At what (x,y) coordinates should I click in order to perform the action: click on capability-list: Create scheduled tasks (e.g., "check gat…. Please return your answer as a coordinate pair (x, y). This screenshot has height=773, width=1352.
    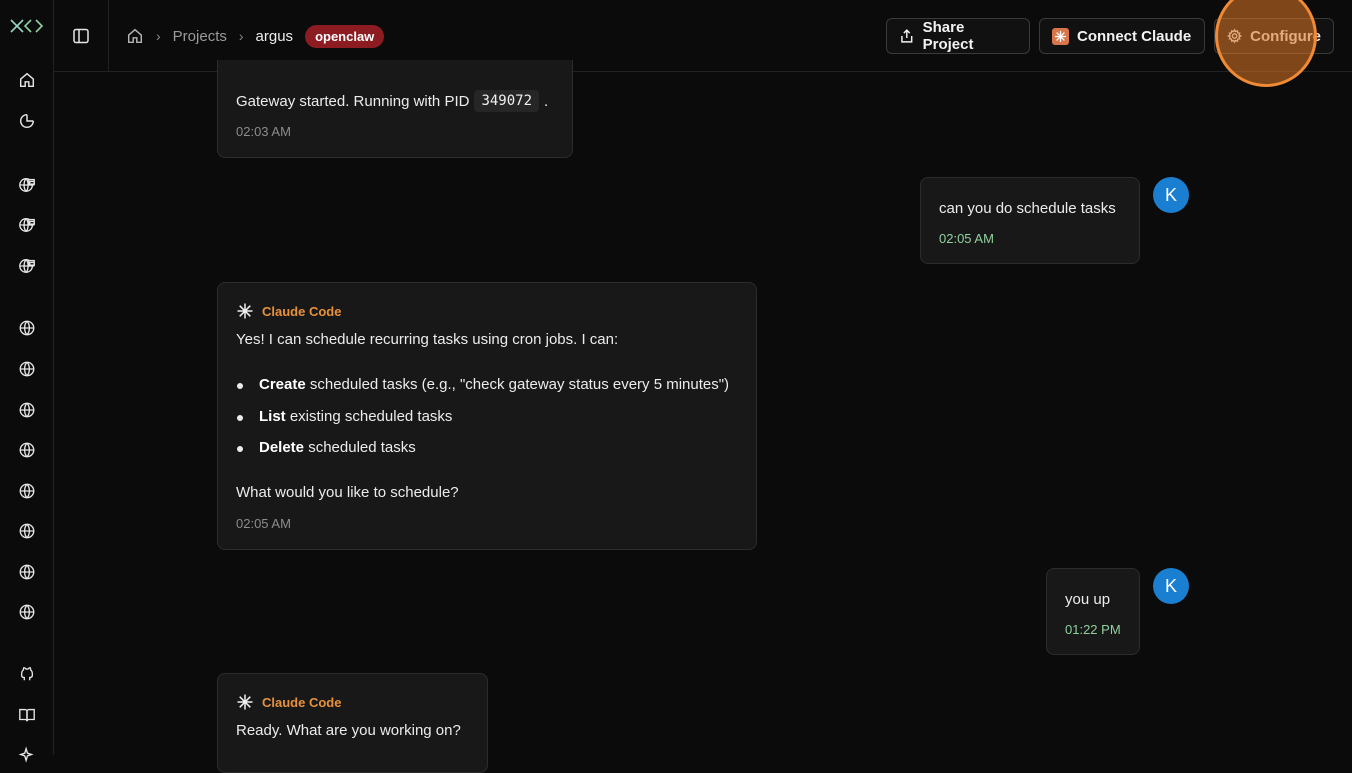
    Looking at the image, I should click on (491, 421).